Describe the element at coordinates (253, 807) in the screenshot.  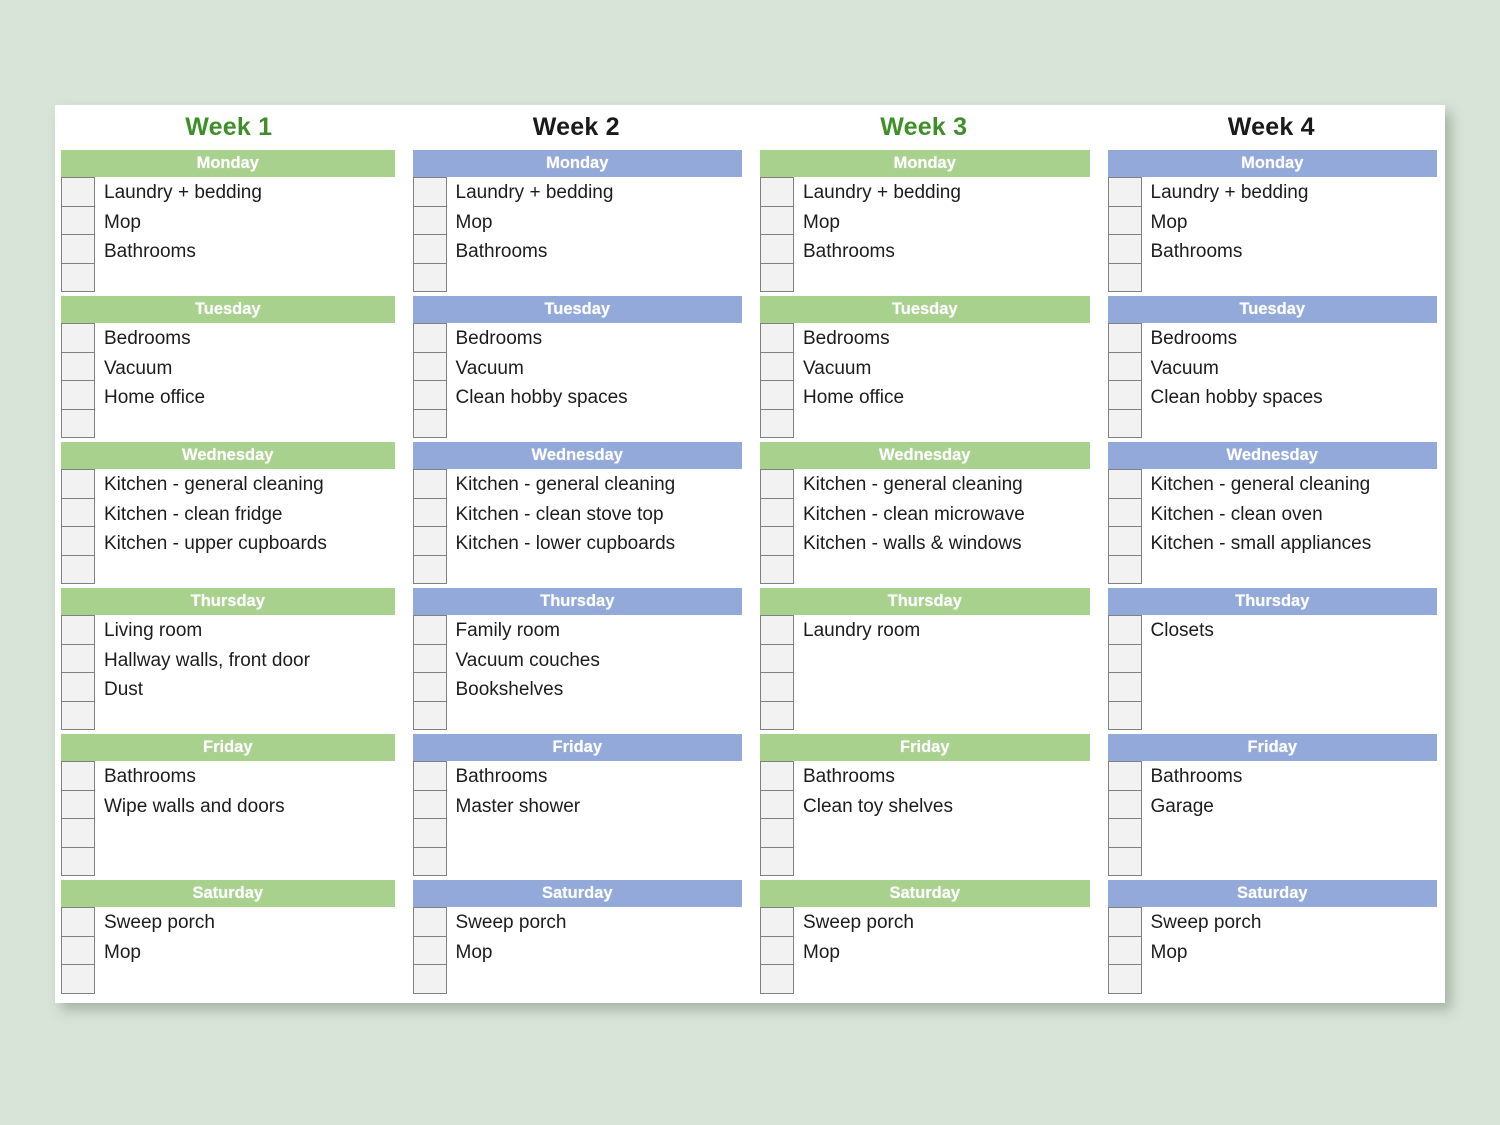
I see `task-item: Wipe walls and doors` at that location.